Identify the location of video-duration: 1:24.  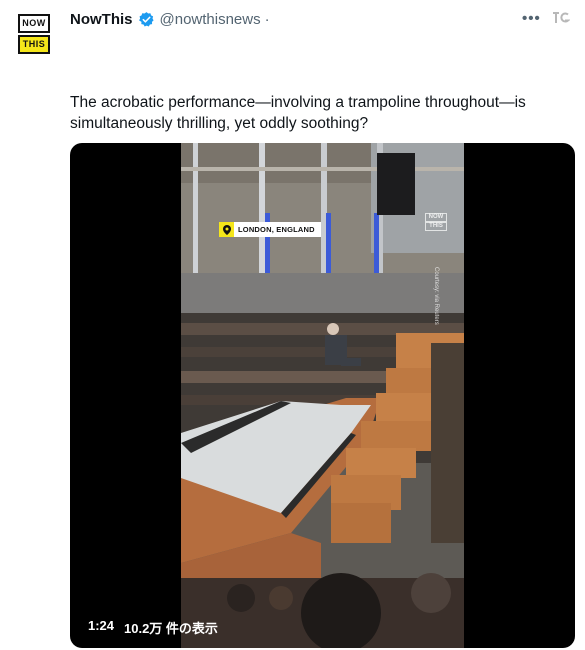
(101, 625).